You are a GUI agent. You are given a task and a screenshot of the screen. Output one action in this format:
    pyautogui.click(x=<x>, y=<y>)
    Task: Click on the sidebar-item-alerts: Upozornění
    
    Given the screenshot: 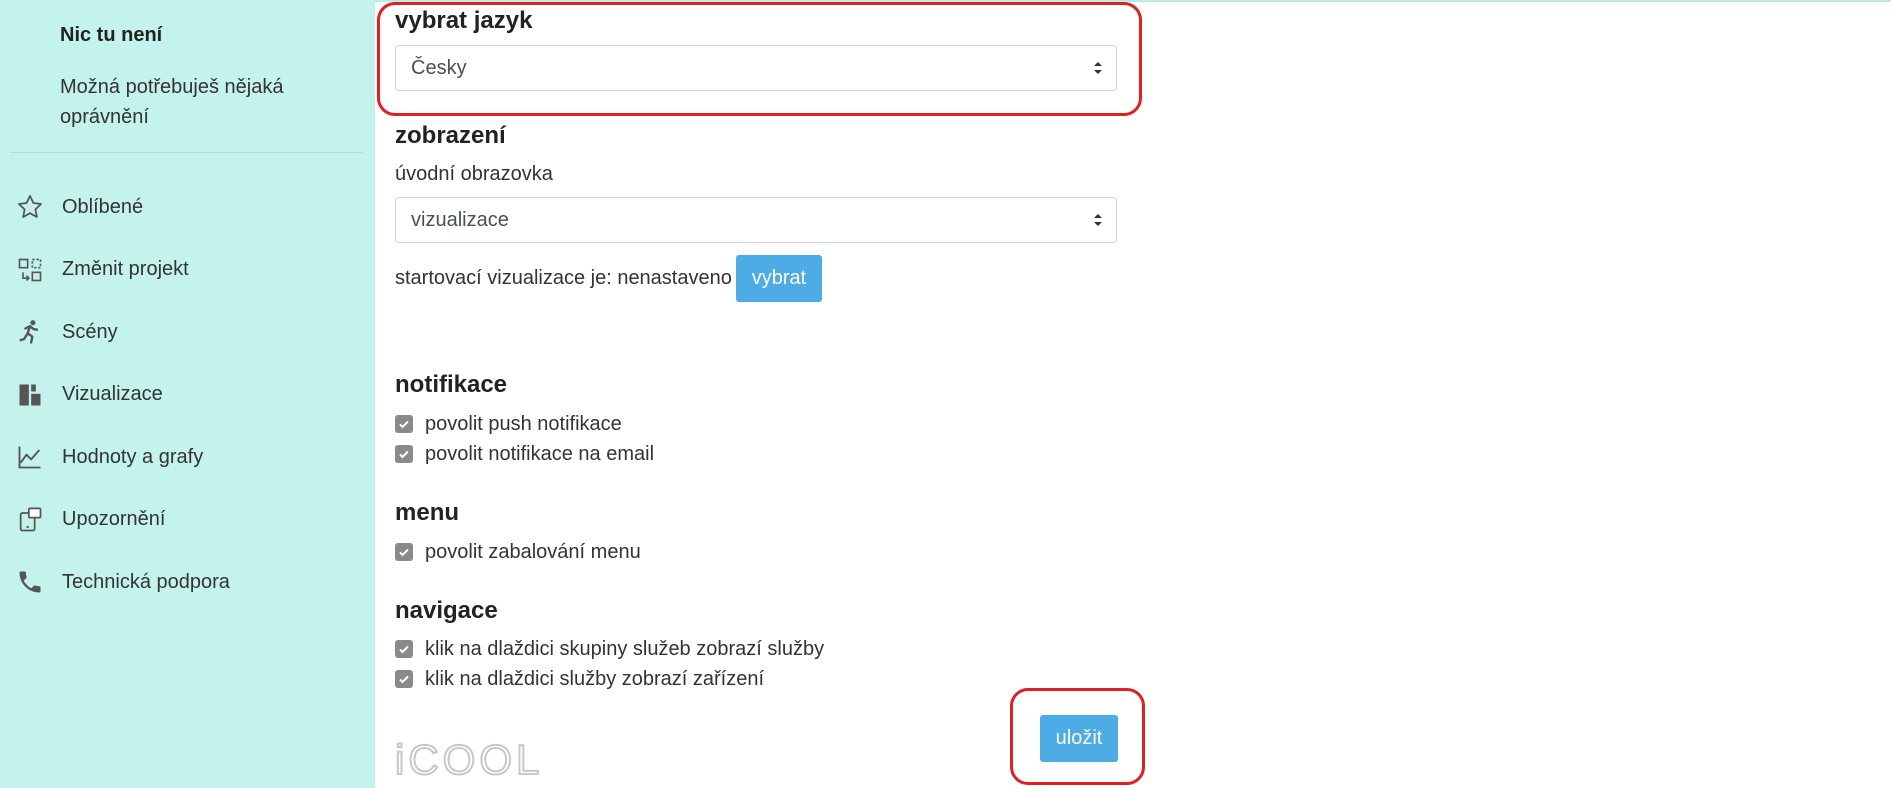 What is the action you would take?
    pyautogui.click(x=187, y=520)
    